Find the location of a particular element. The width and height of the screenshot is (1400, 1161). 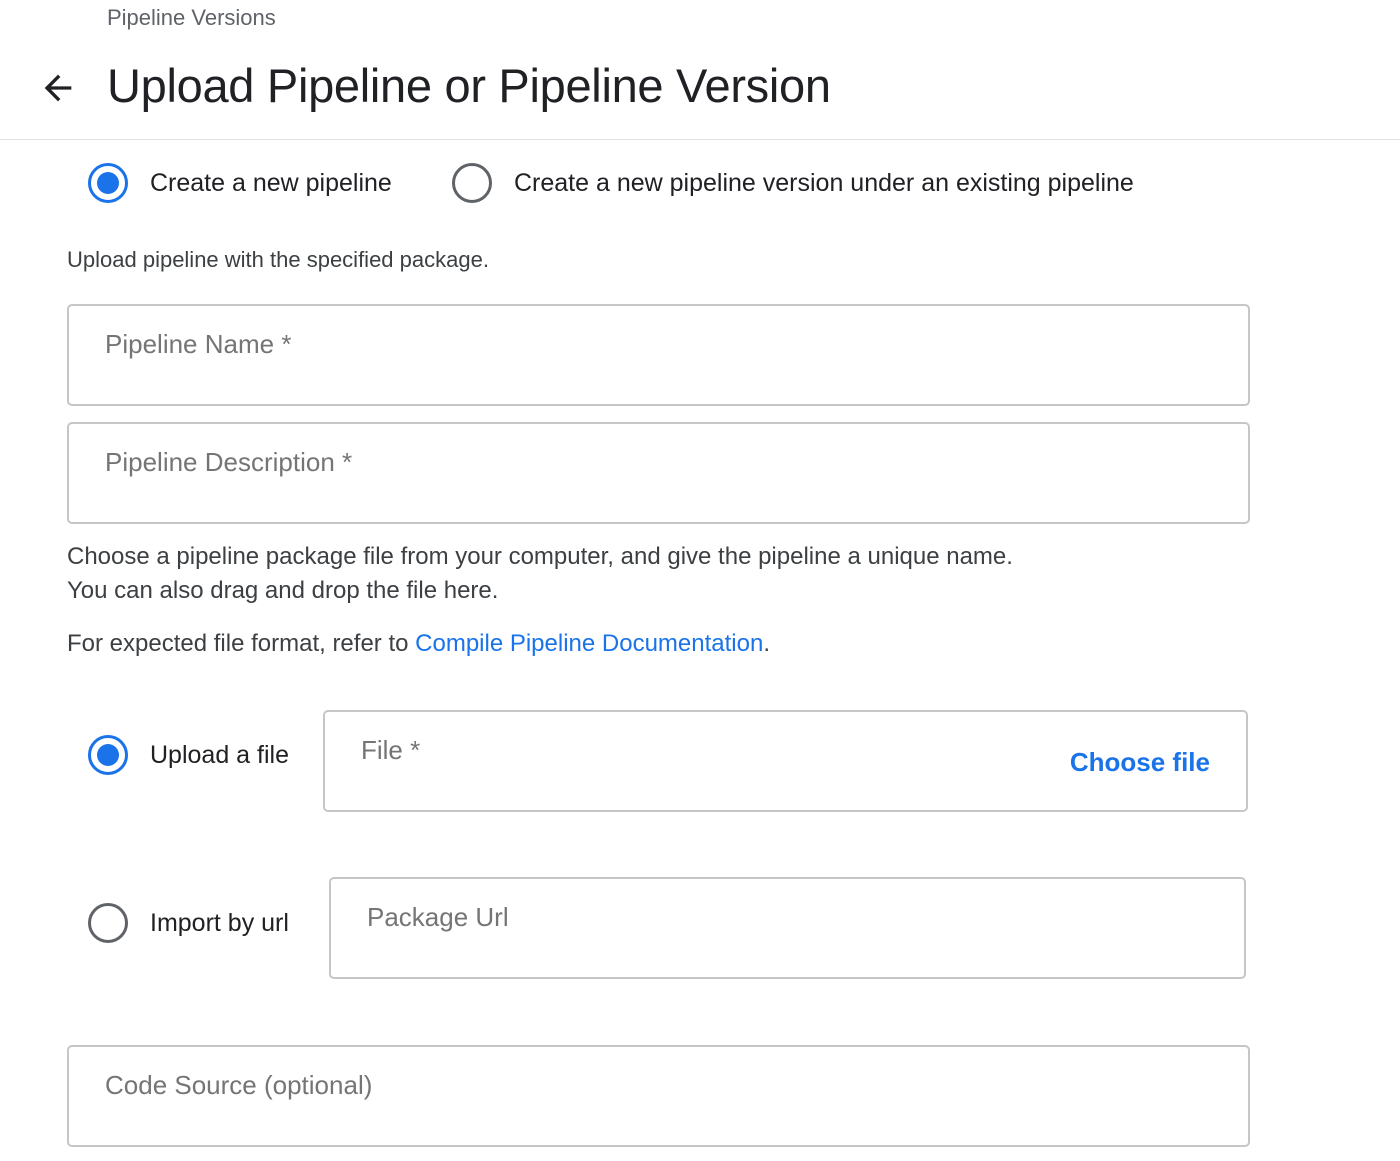

pipeline-name-field is located at coordinates (658, 355).